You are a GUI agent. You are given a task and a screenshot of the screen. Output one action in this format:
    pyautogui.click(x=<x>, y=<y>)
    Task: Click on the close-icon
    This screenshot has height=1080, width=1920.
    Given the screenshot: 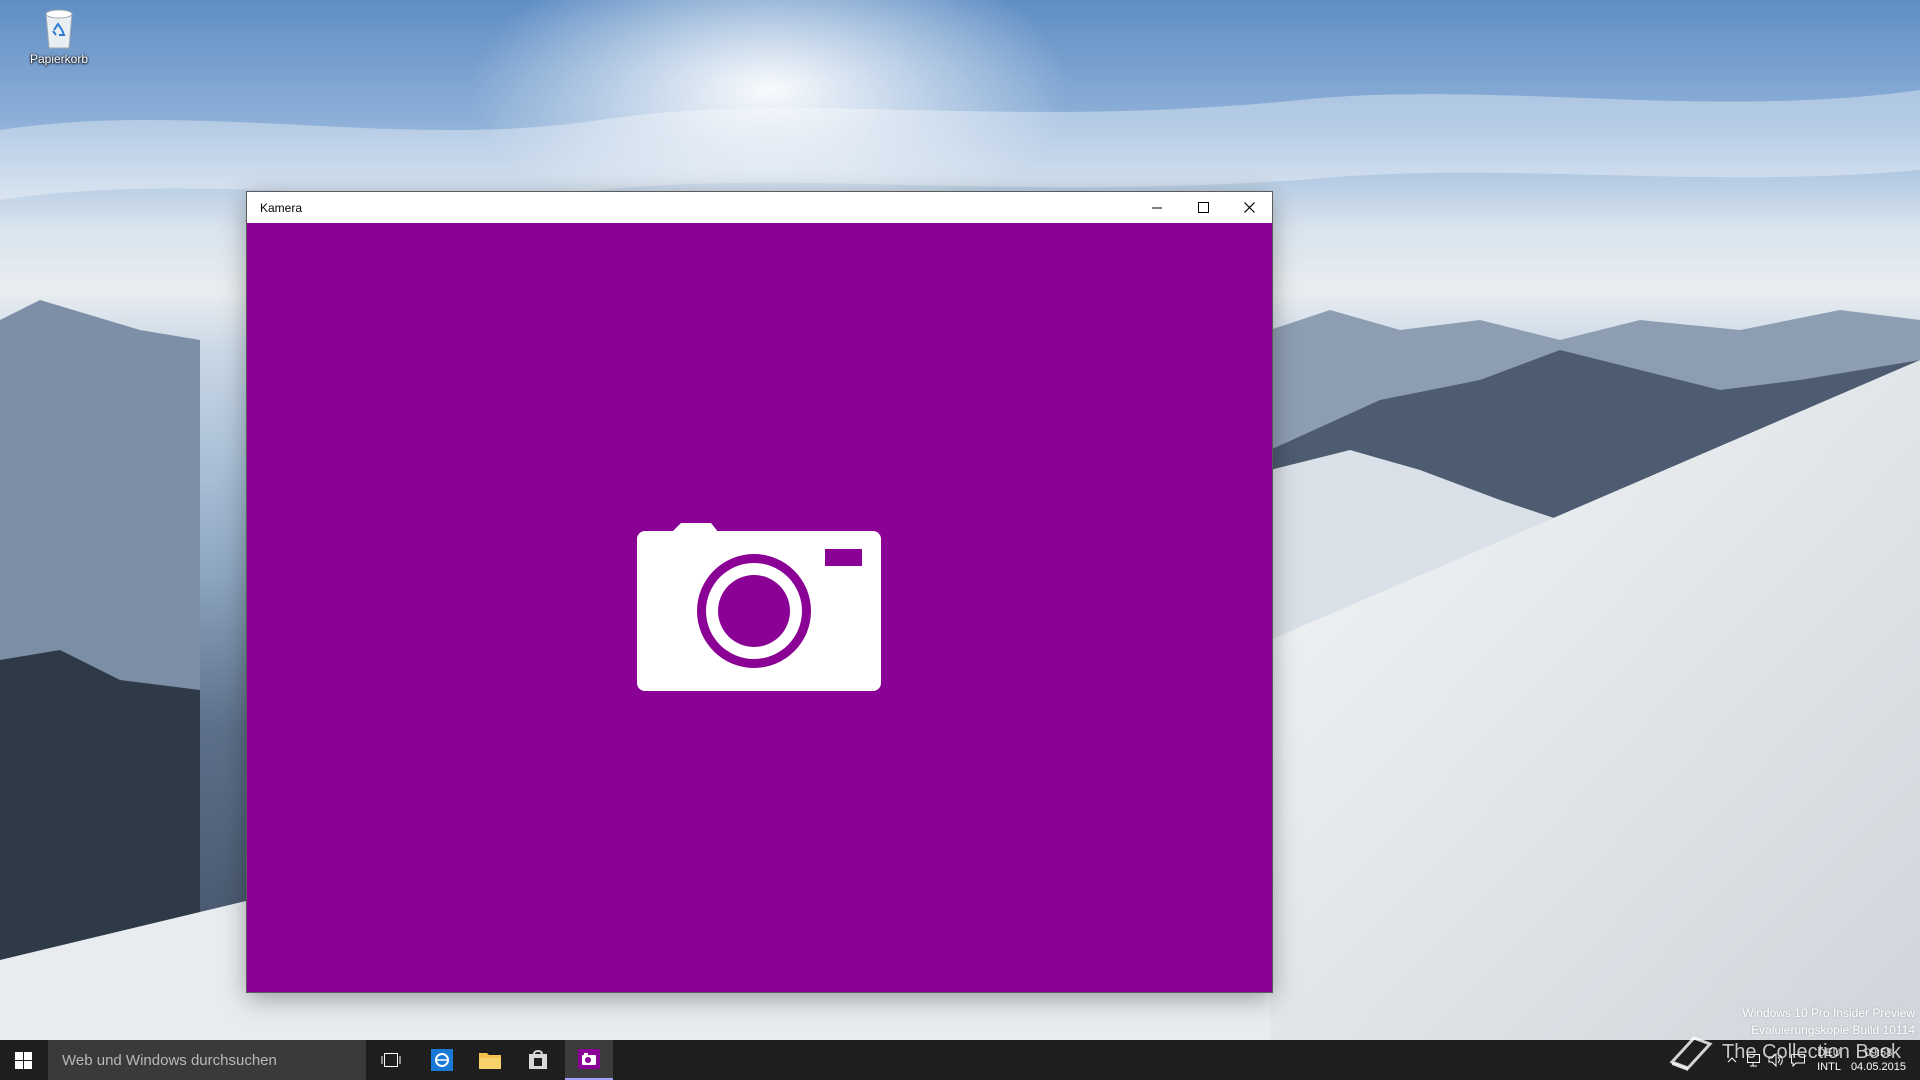 What is the action you would take?
    pyautogui.click(x=1249, y=207)
    